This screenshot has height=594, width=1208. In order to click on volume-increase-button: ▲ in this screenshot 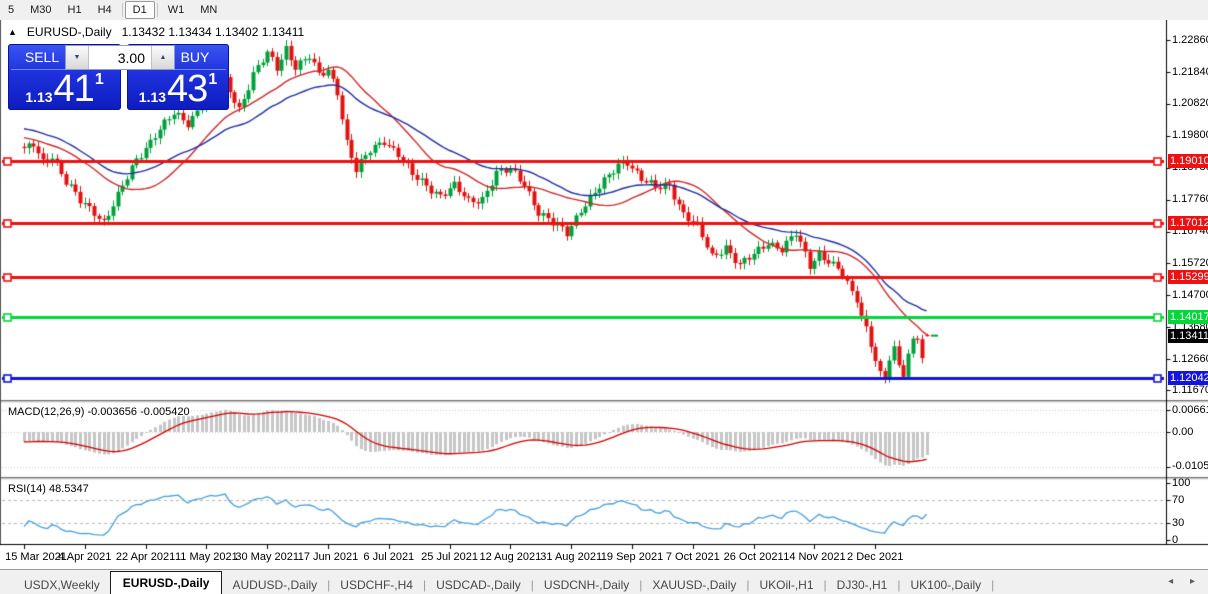, I will do `click(162, 57)`.